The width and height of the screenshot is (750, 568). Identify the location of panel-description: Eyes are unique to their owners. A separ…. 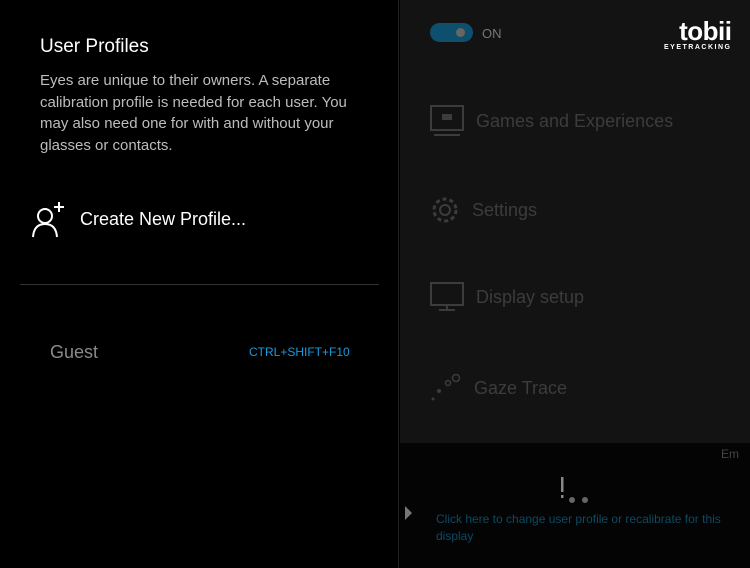
(193, 113).